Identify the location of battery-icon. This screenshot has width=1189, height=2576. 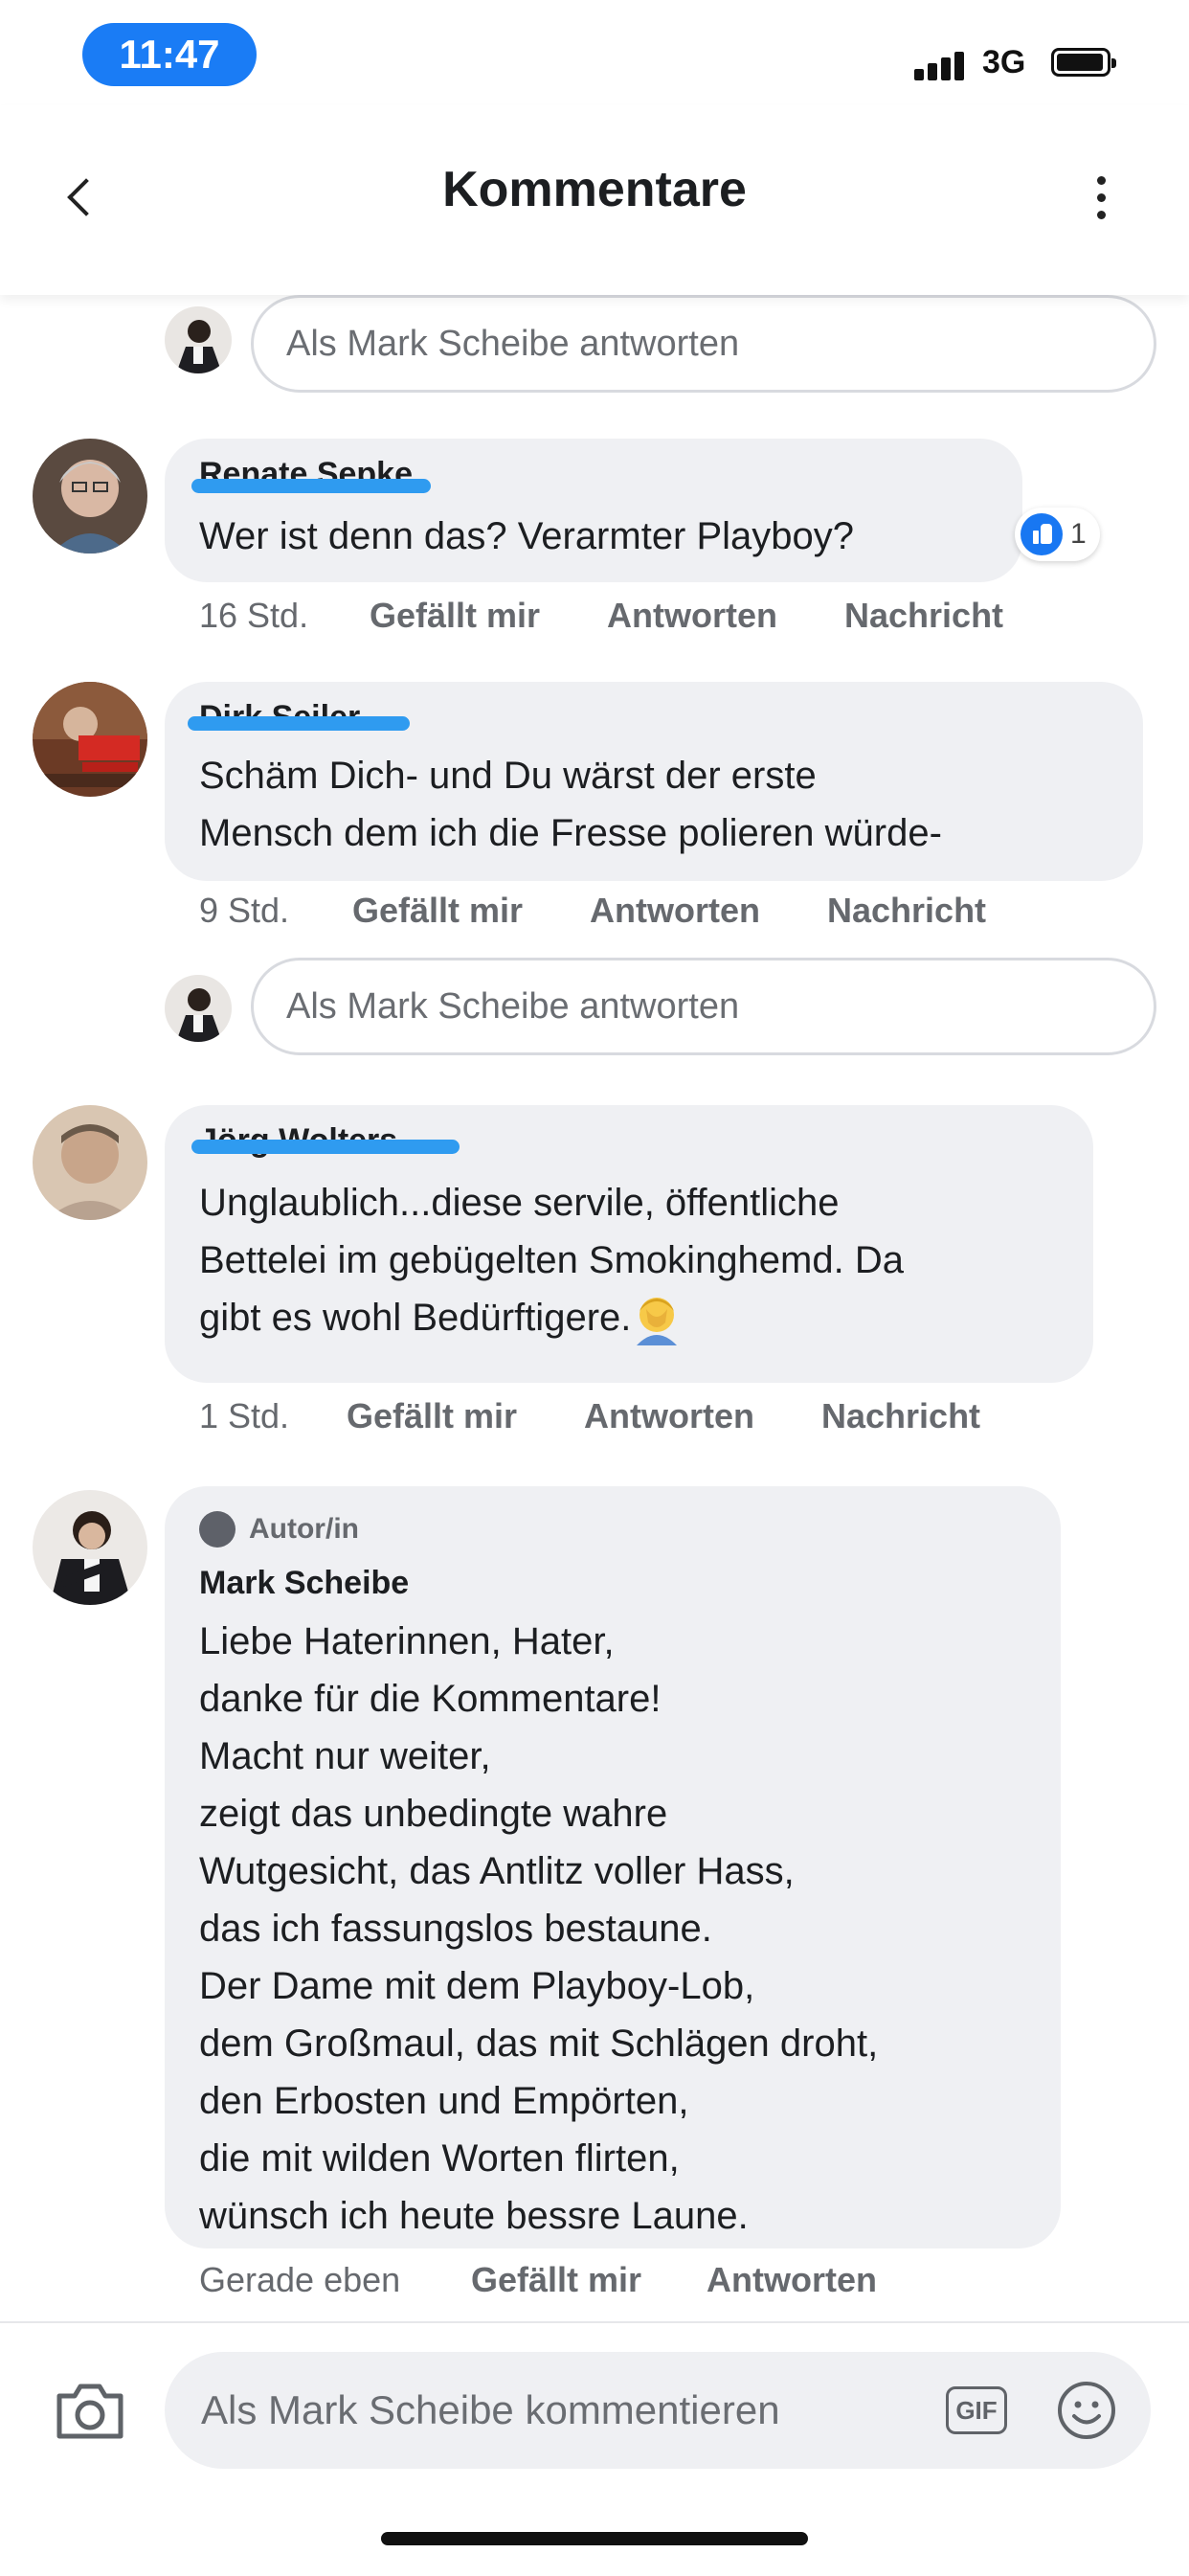
(1083, 62).